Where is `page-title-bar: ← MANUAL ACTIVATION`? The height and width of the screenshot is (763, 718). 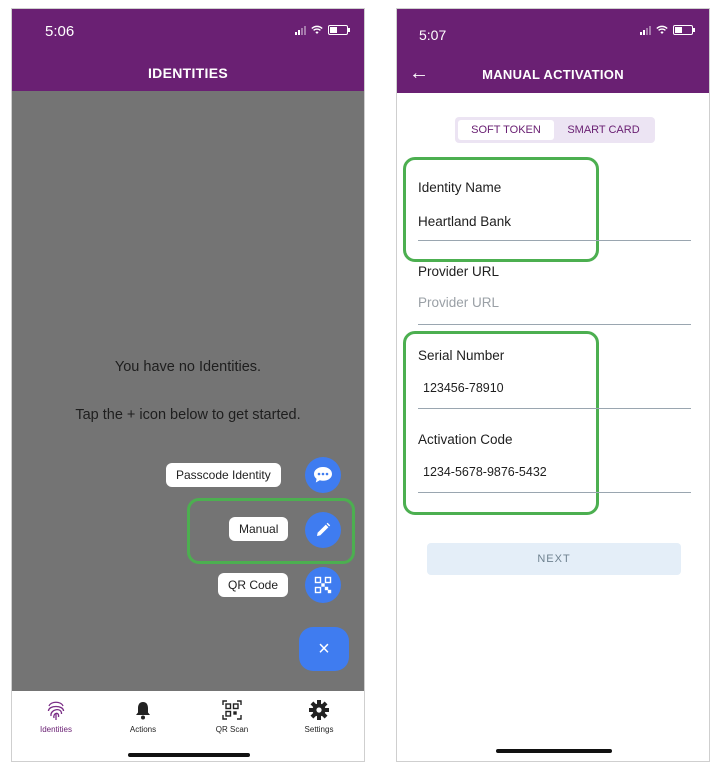
page-title-bar: ← MANUAL ACTIVATION is located at coordinates (553, 74).